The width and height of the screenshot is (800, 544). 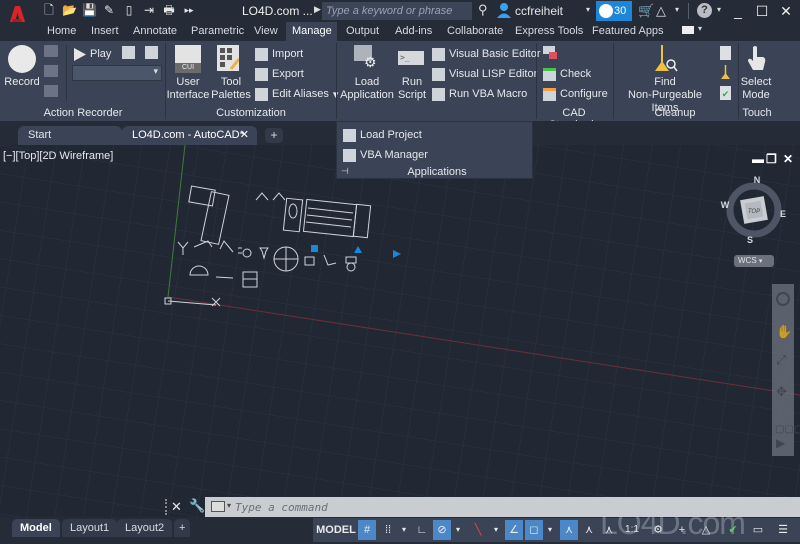 I want to click on search-icon: ⚲, so click(x=483, y=10).